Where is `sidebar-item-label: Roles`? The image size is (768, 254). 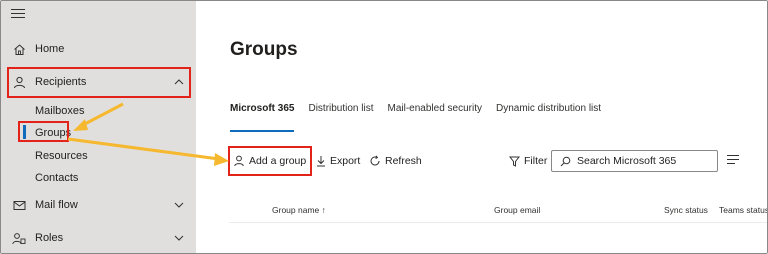 sidebar-item-label: Roles is located at coordinates (49, 238).